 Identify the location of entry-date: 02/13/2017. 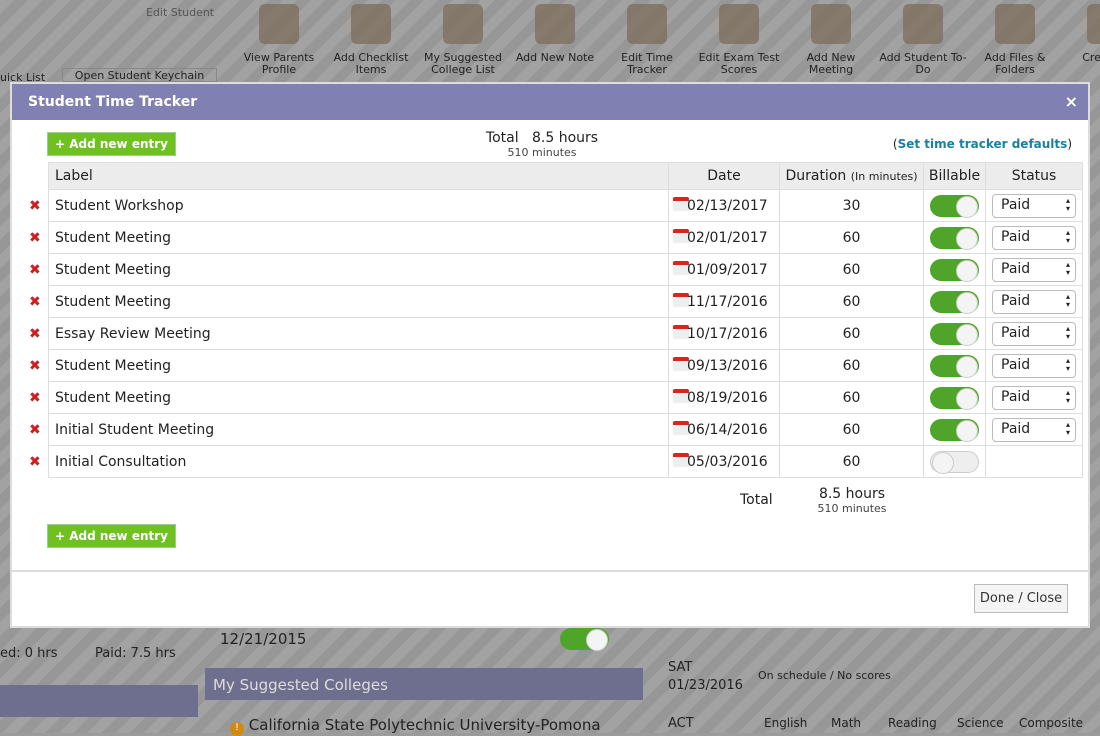
(727, 206).